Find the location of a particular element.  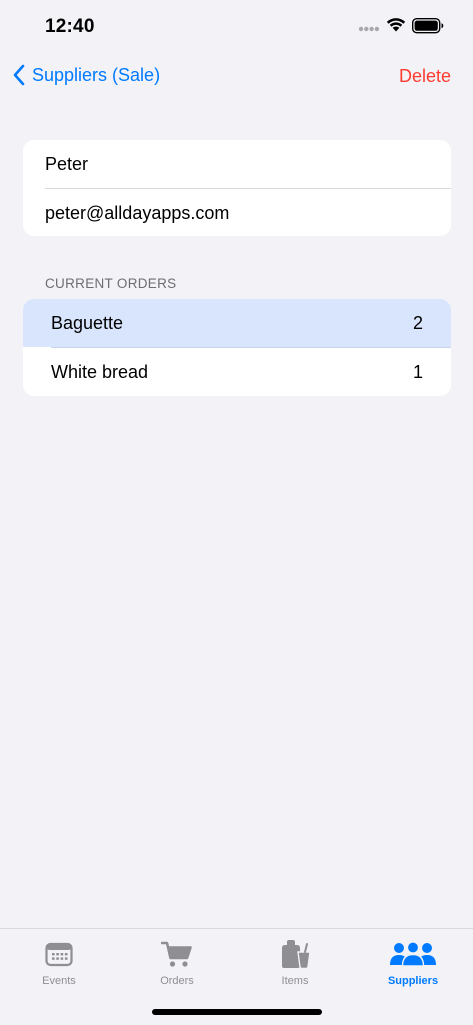

bag-cup-icon is located at coordinates (296, 954).